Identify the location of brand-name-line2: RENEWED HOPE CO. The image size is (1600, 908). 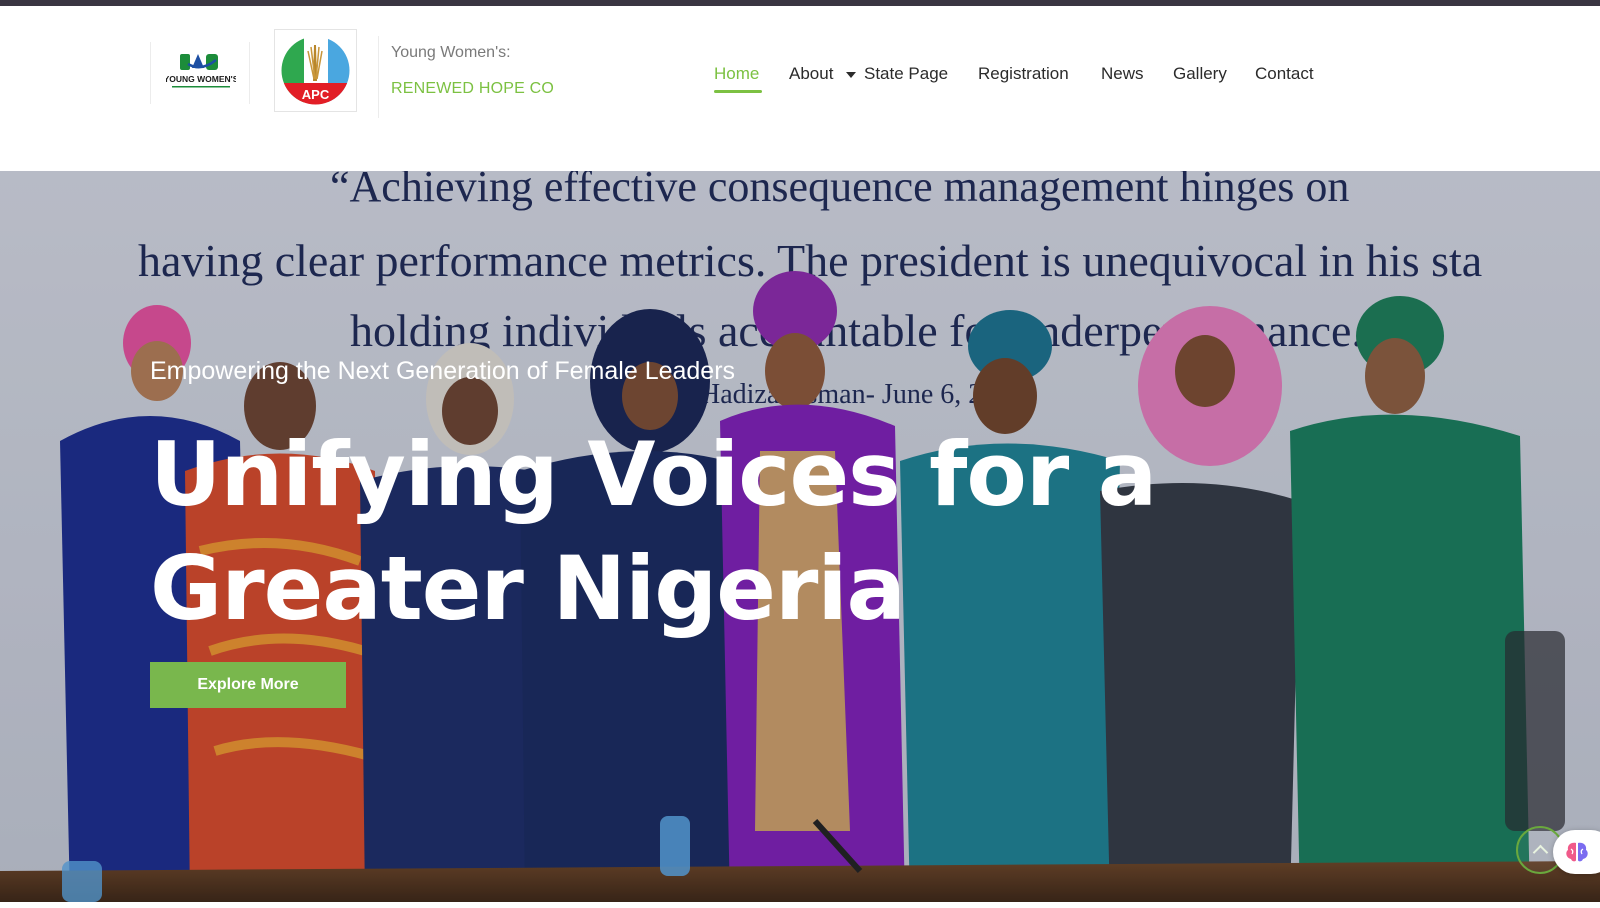
(472, 89).